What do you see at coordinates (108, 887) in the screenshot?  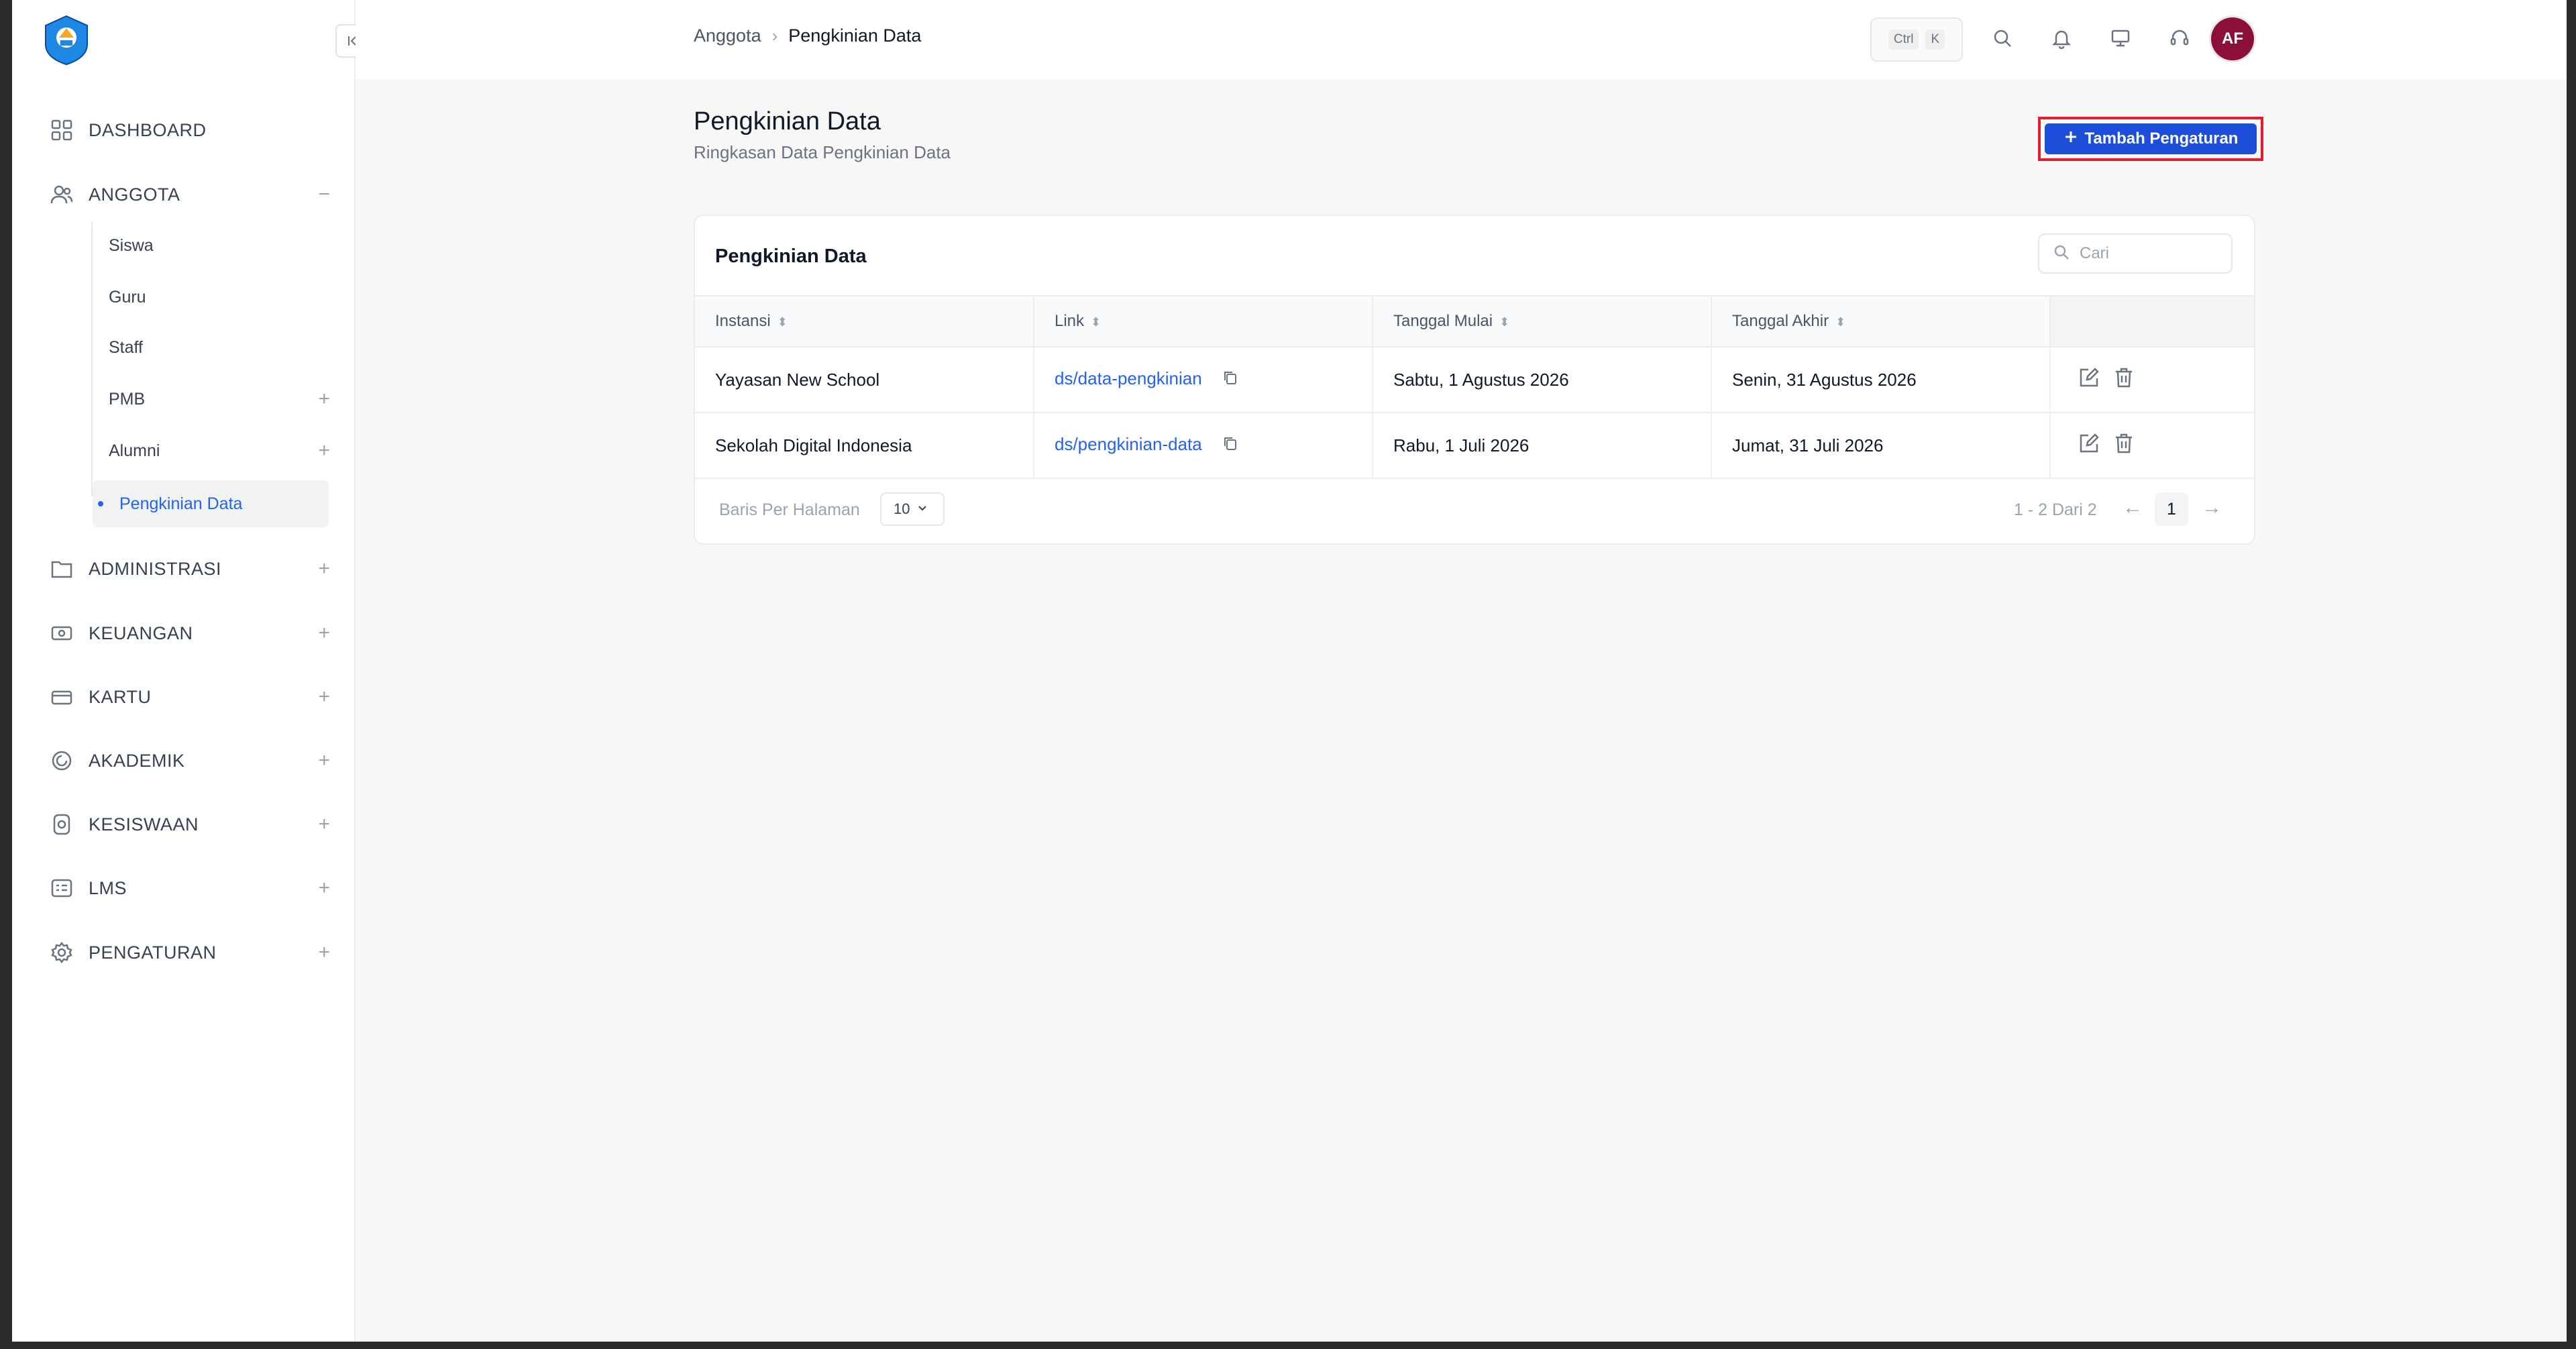 I see `sidebar-item-label: LMS` at bounding box center [108, 887].